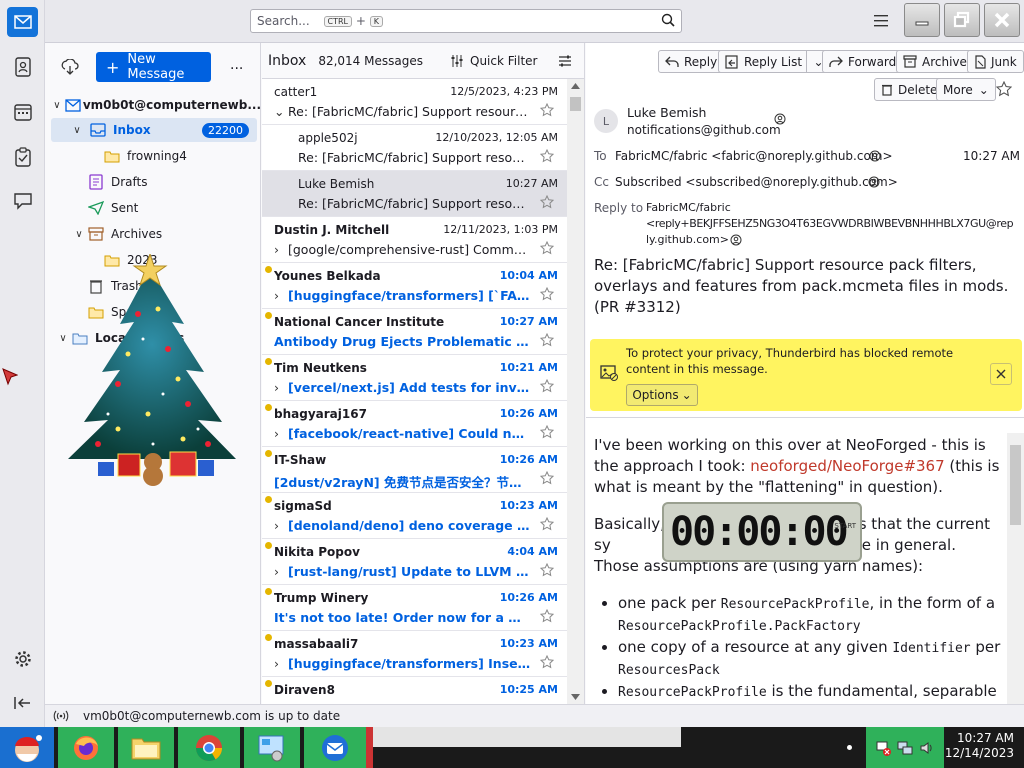 The height and width of the screenshot is (768, 1024). I want to click on delete-button: Delete, so click(909, 89).